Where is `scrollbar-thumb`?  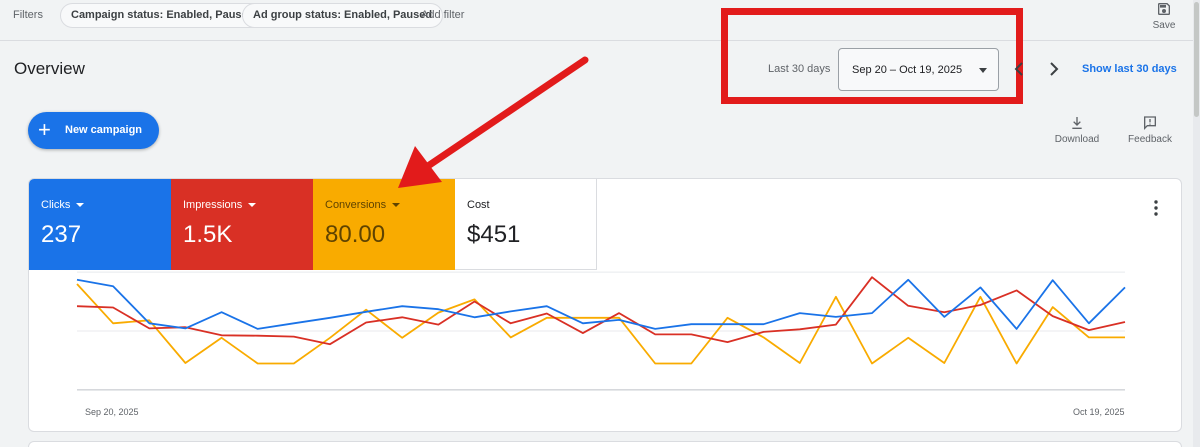 scrollbar-thumb is located at coordinates (1196, 59).